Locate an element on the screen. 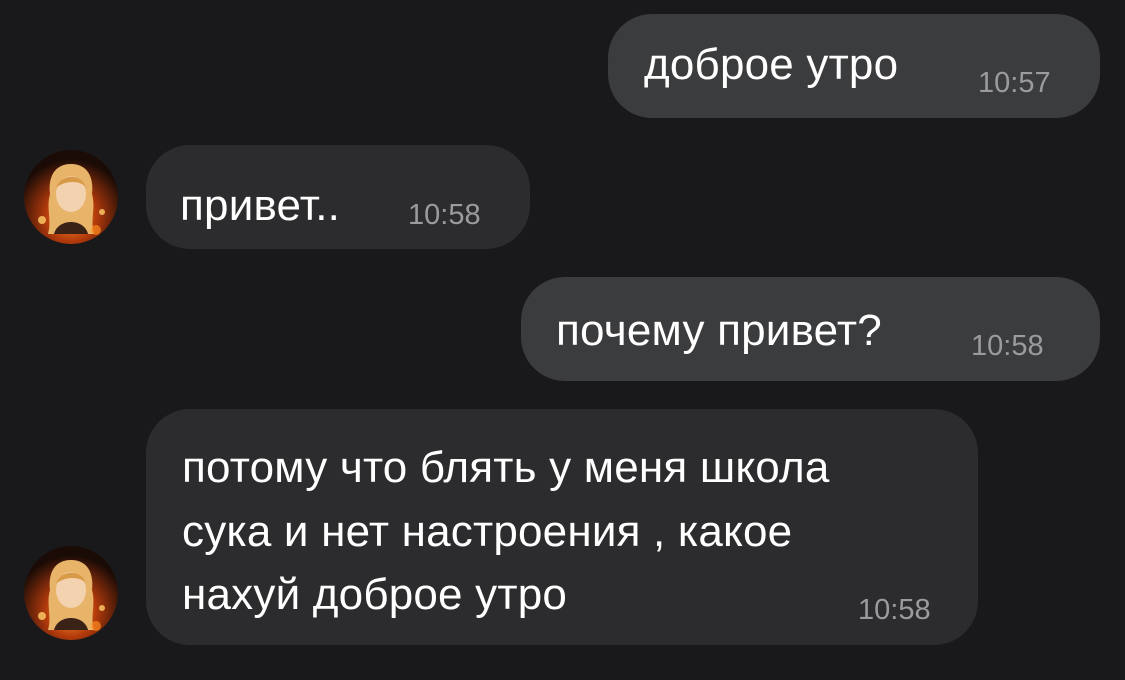 The height and width of the screenshot is (680, 1125). outgoing-message-bubble: почему привет? 10:58 is located at coordinates (810, 329).